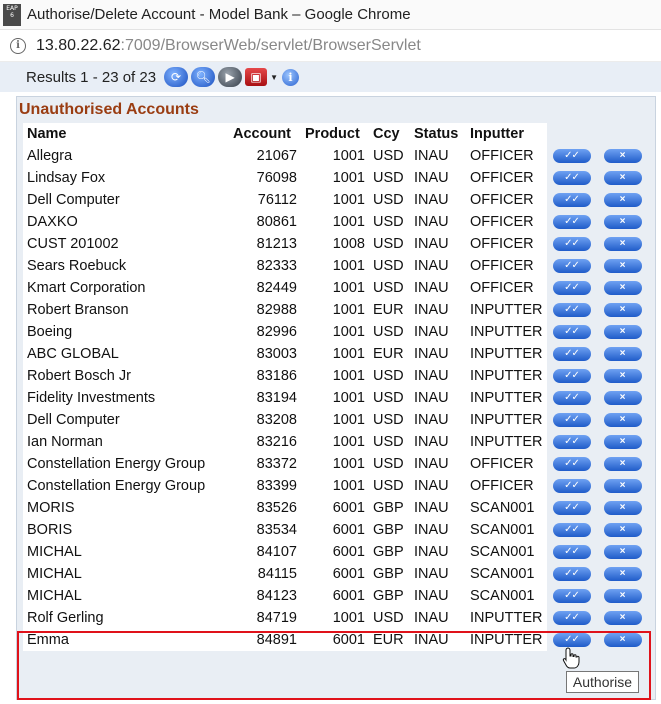 The height and width of the screenshot is (704, 661). Describe the element at coordinates (438, 134) in the screenshot. I see `header-status: Status` at that location.